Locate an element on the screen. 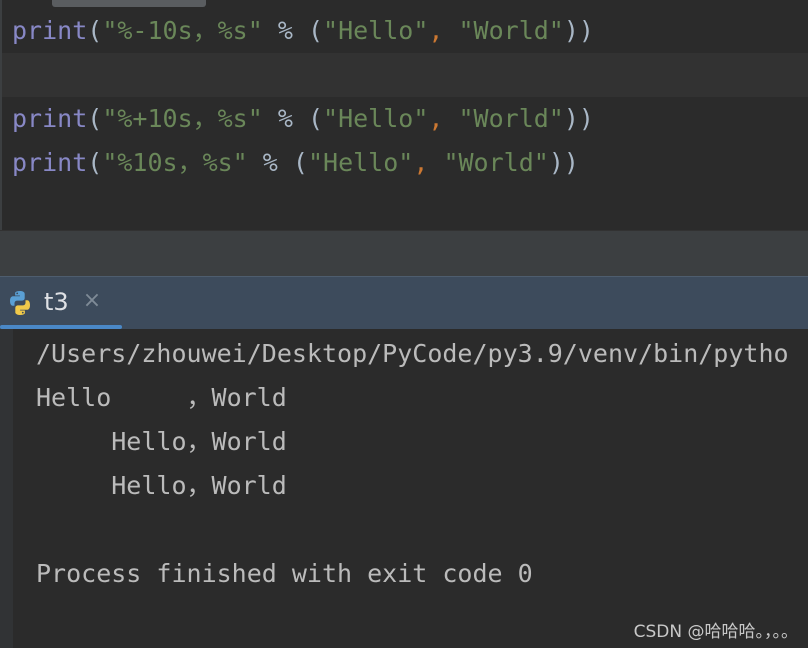  code-line-3: print("%+10s，%s" % ("Hello", "World")) is located at coordinates (410, 119).